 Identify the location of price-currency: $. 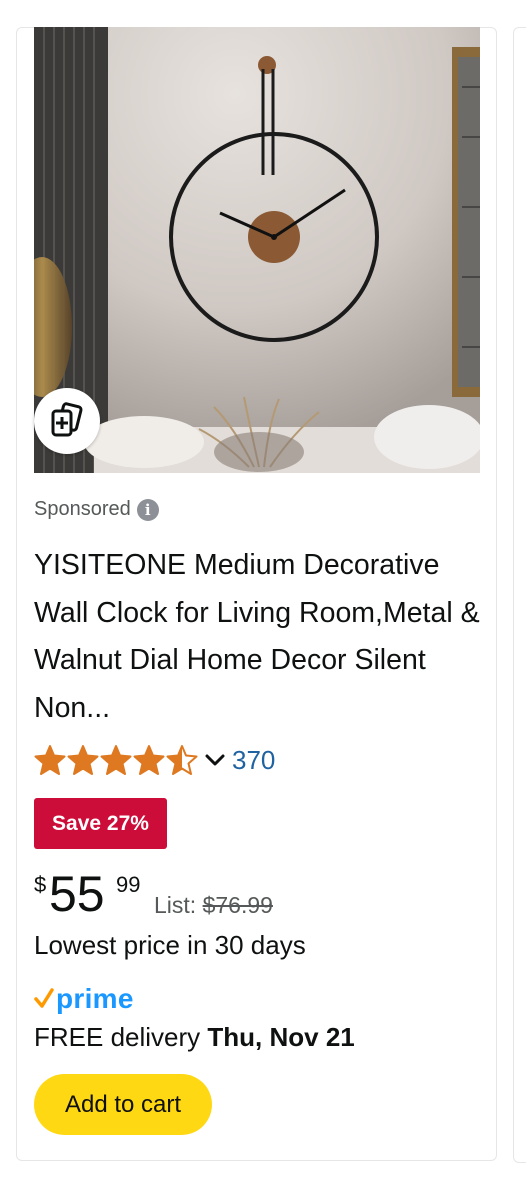
(40, 884).